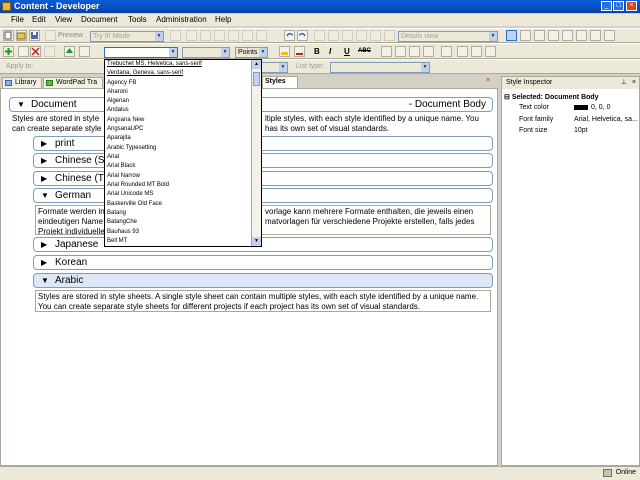 This screenshot has width=640, height=480. I want to click on menu-file: File, so click(17, 19).